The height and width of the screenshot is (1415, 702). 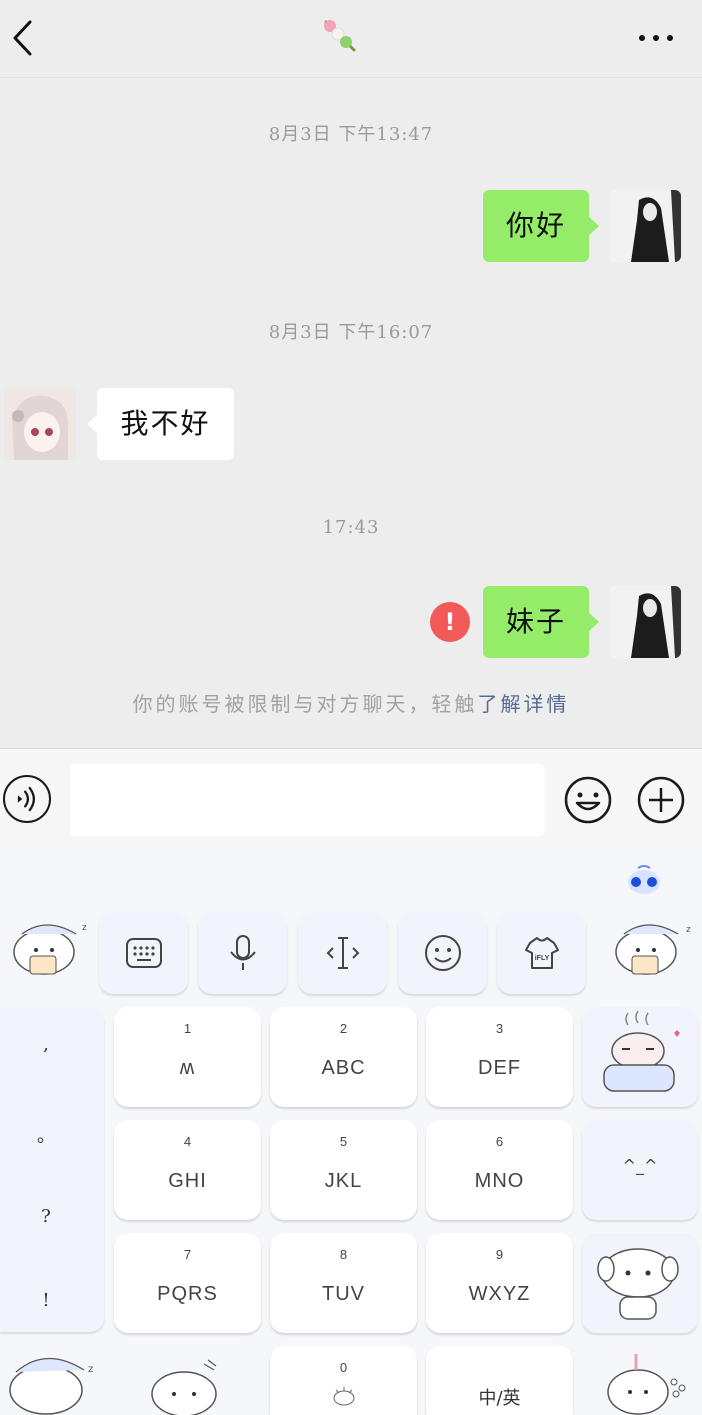 I want to click on key-number: 6, so click(x=499, y=1141).